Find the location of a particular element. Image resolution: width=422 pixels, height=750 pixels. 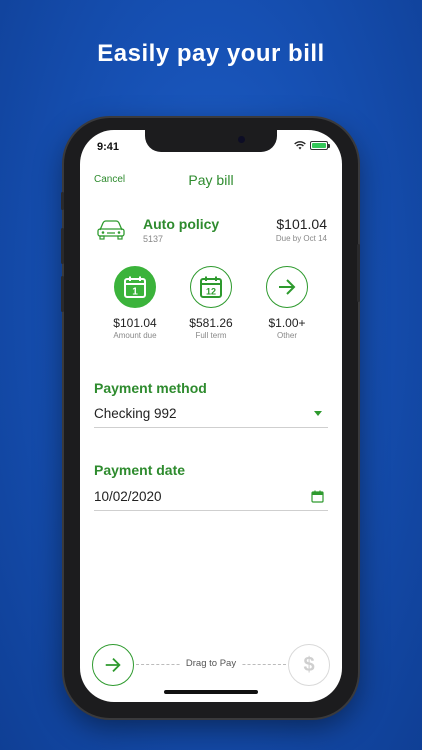

choice-circle: 12 is located at coordinates (211, 287).